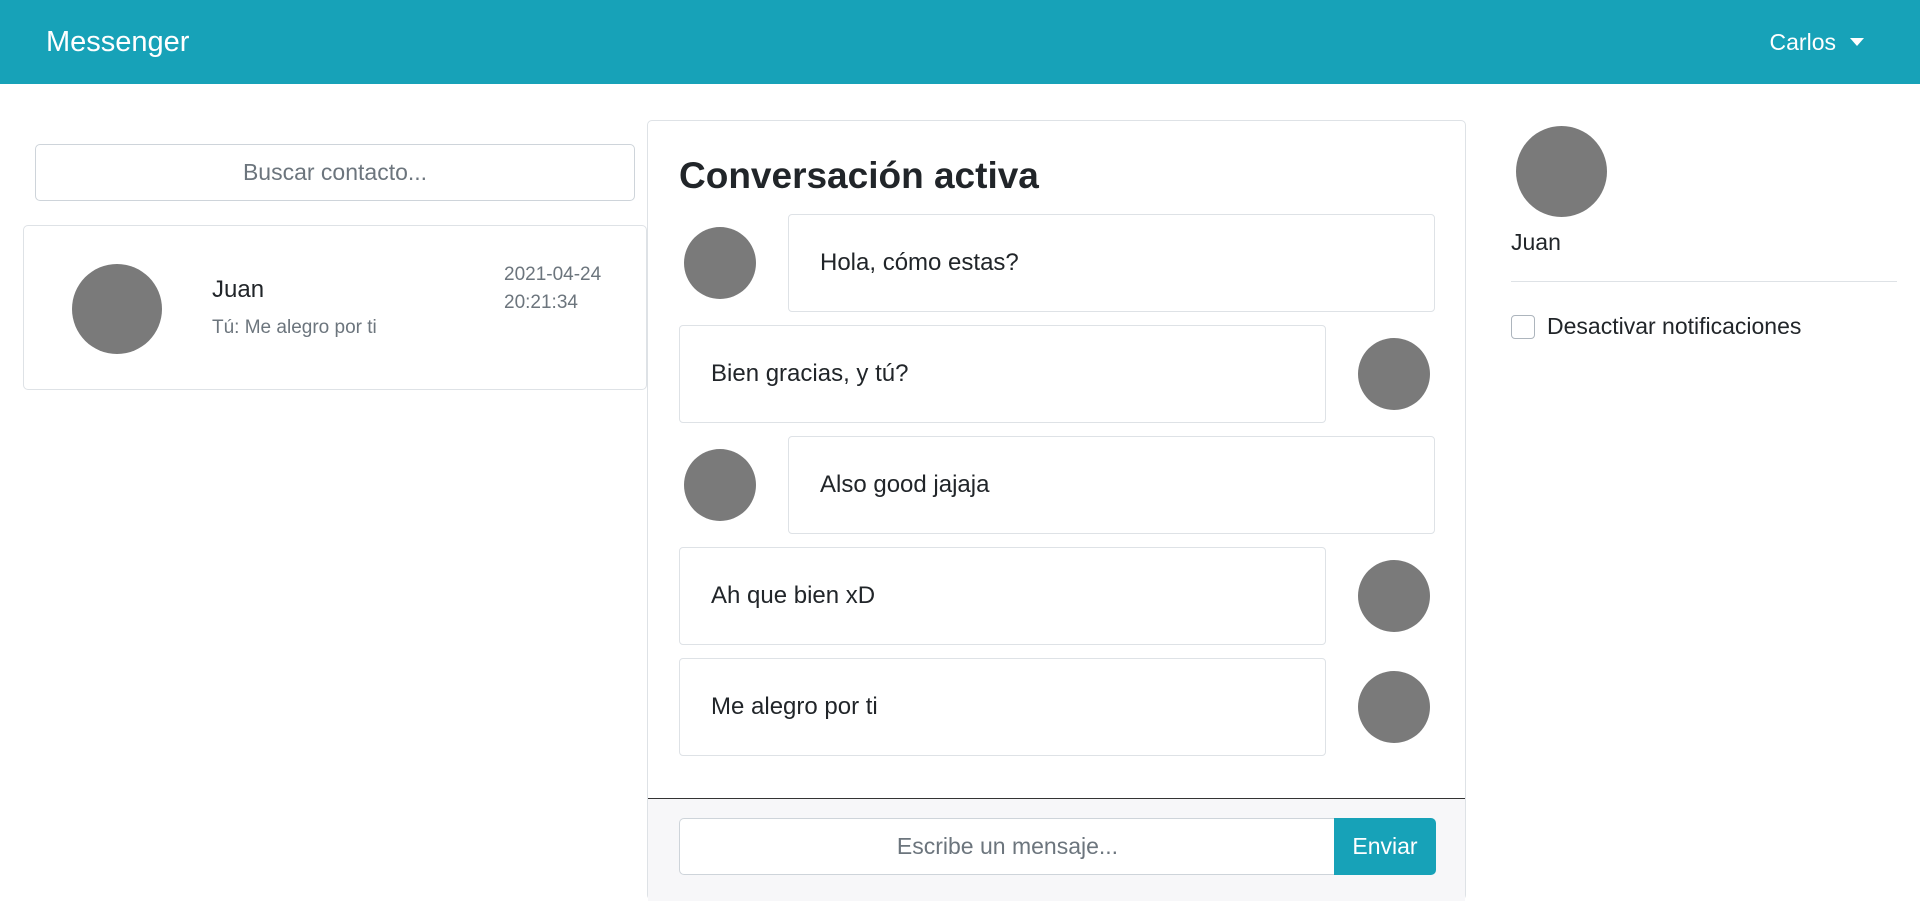 The height and width of the screenshot is (901, 1920). What do you see at coordinates (1111, 263) in the screenshot?
I see `message-bubble: Hola, cómo estas?` at bounding box center [1111, 263].